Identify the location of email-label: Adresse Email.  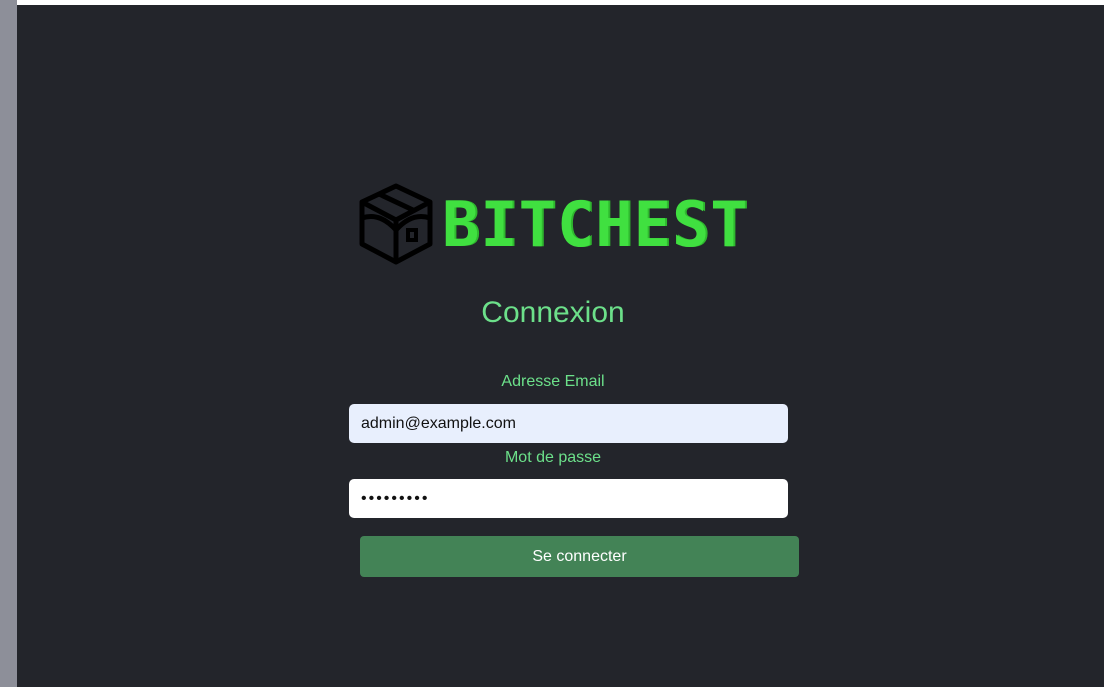
(553, 381).